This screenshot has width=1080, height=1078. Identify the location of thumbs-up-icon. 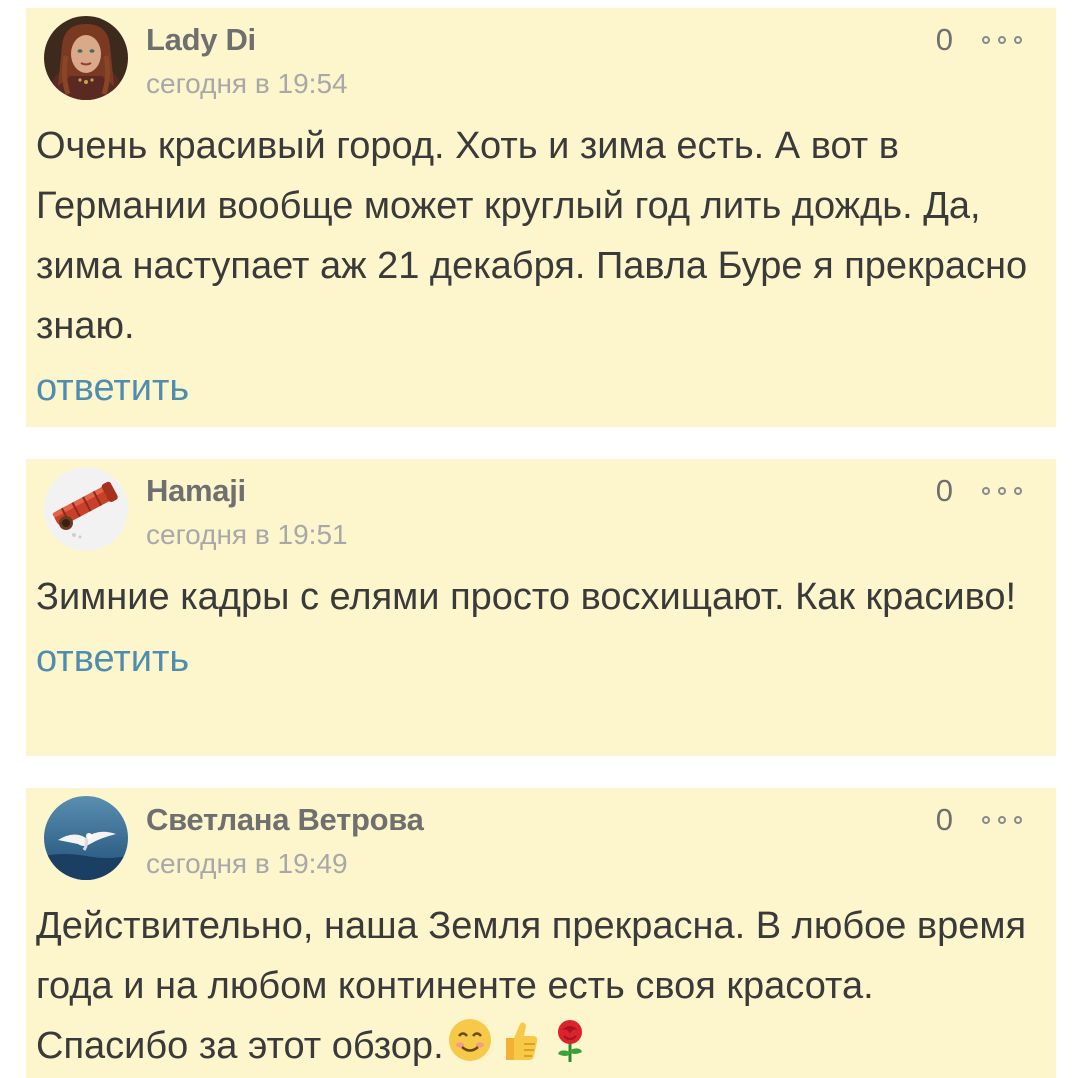
(520, 1040).